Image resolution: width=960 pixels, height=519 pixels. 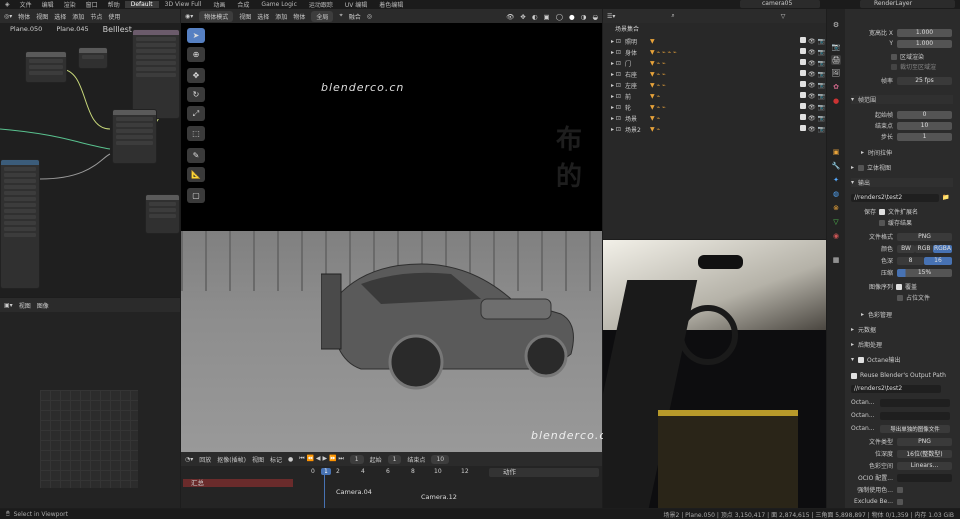 I want to click on stereo-panel: 立体视图, so click(x=879, y=167).